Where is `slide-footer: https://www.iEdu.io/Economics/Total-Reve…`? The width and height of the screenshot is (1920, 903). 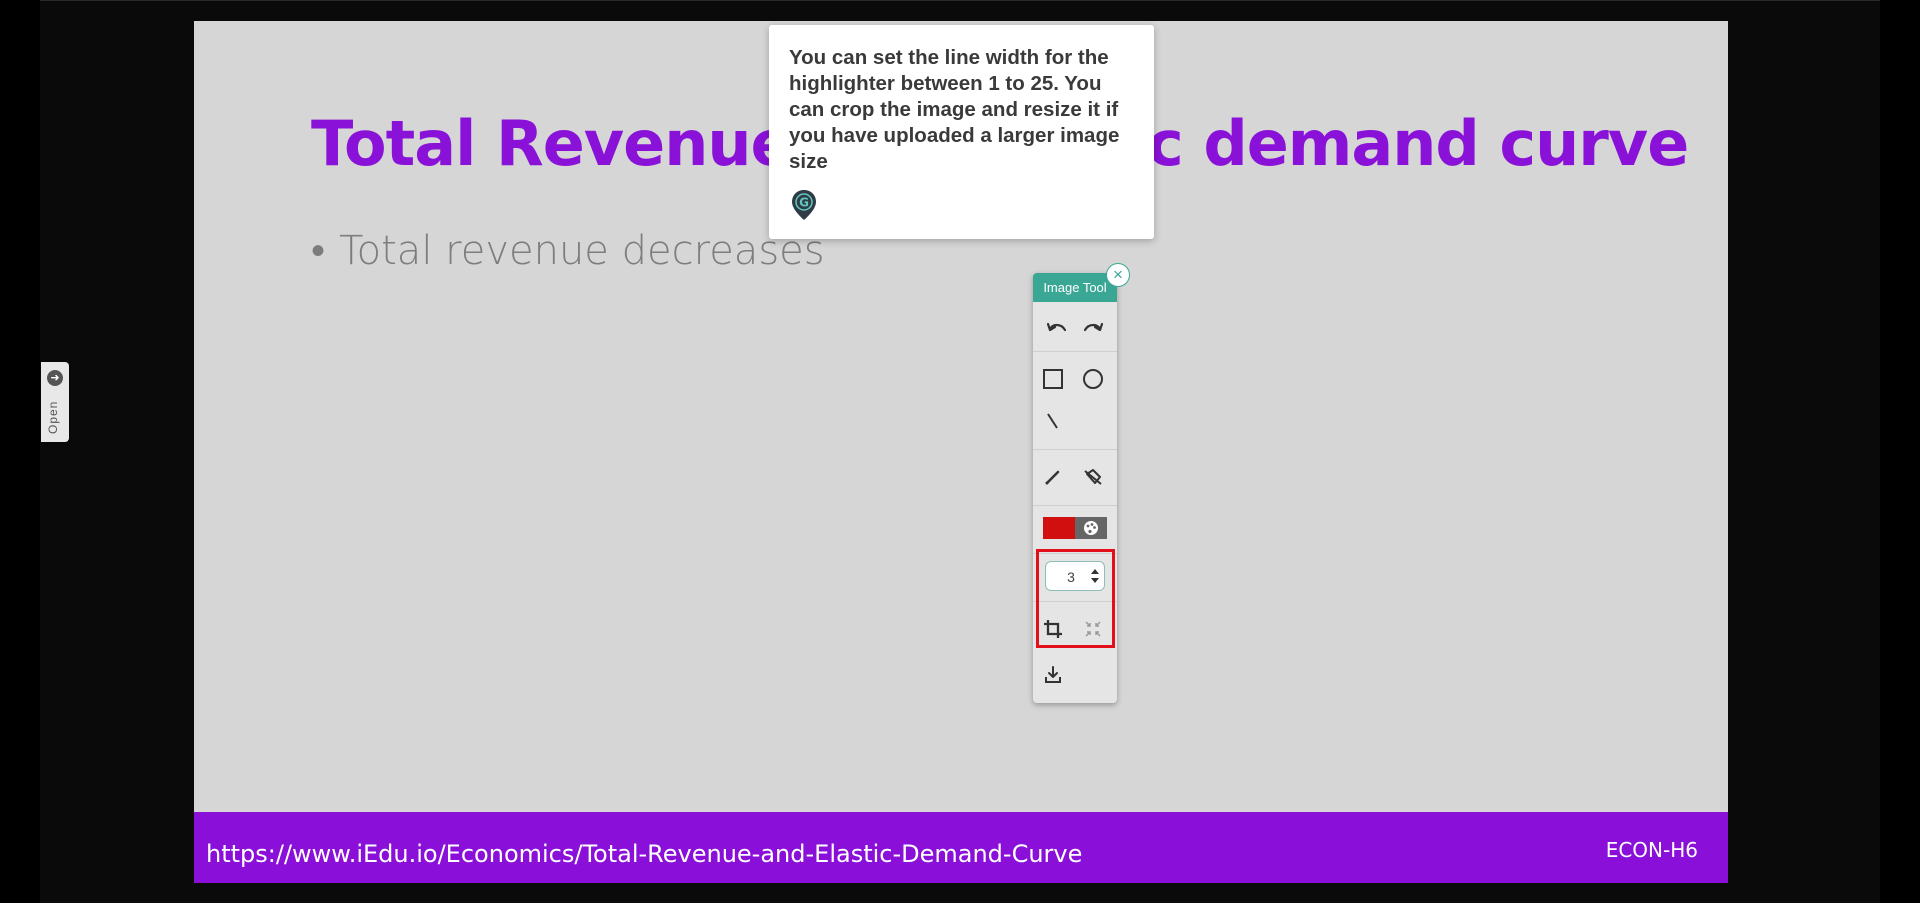
slide-footer: https://www.iEdu.io/Economics/Total-Reve… is located at coordinates (961, 847).